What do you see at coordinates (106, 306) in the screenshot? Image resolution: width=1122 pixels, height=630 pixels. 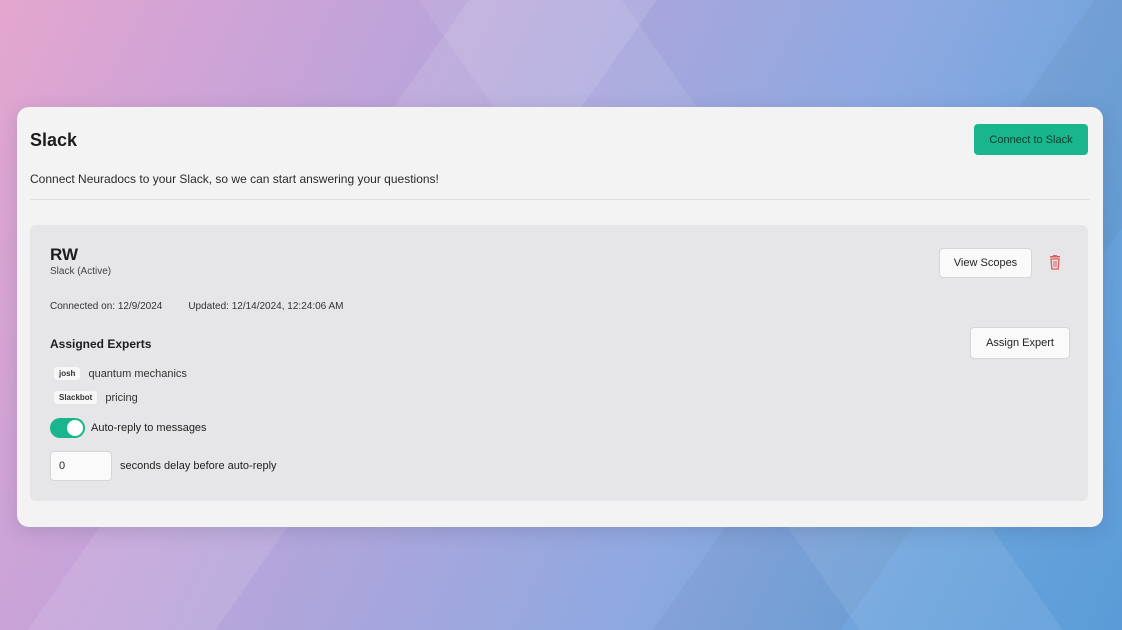 I see `connected-on-date: Connected on: 12/9/2024` at bounding box center [106, 306].